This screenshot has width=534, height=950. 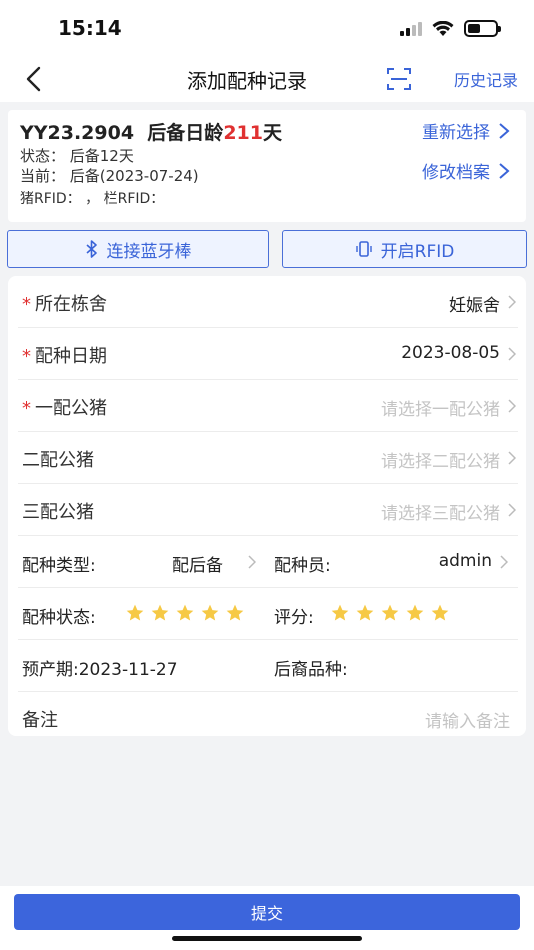 I want to click on score-stars, so click(x=390, y=613).